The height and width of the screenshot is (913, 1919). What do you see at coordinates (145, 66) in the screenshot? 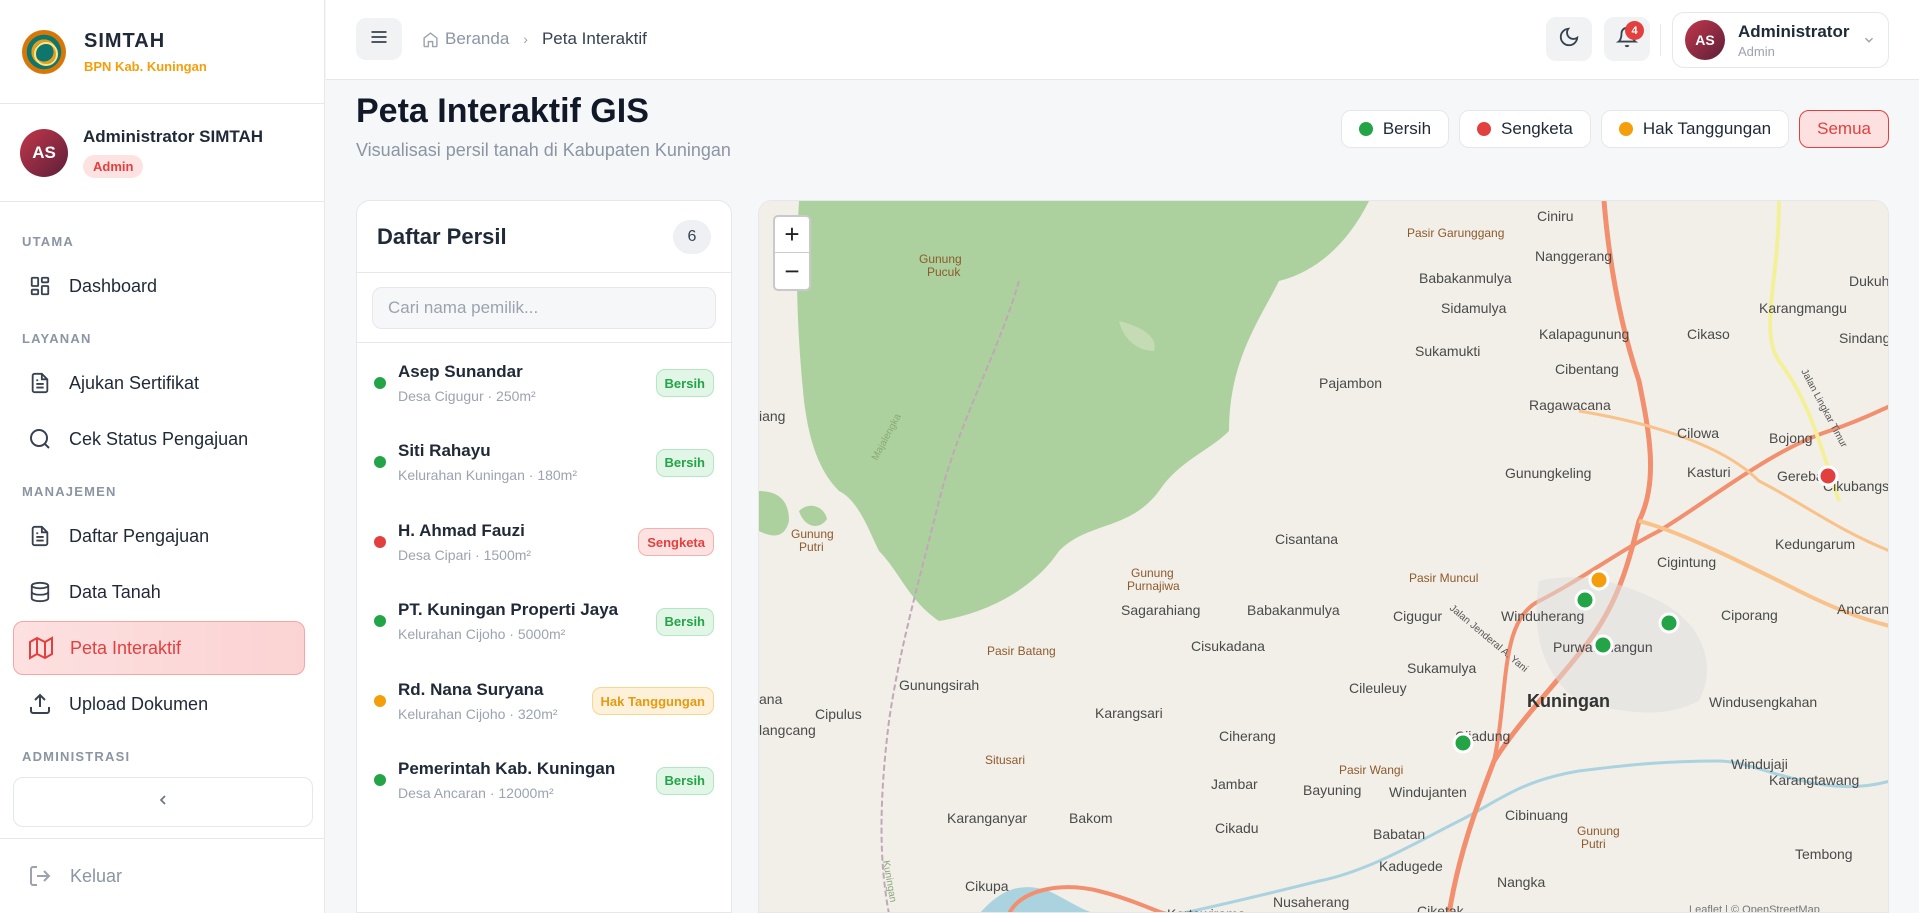
I see `brand-subtitle: BPN Kab. Kuningan` at bounding box center [145, 66].